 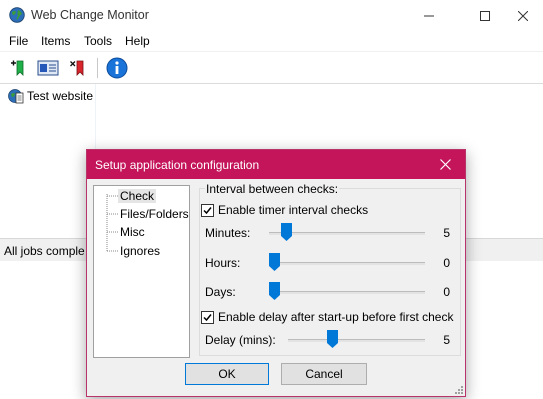 I want to click on tree-node-ignores: Ignores, so click(x=140, y=251).